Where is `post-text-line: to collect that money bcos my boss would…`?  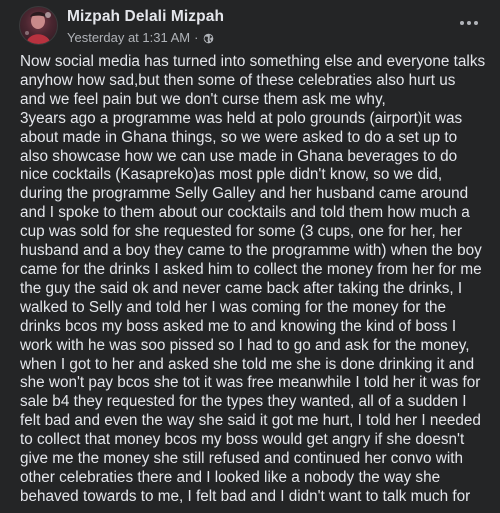 post-text-line: to collect that money bcos my boss would… is located at coordinates (242, 440).